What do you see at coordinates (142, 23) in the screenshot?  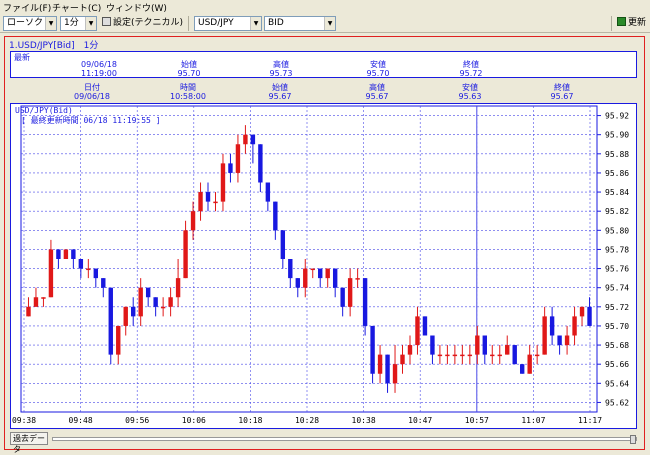 I see `technical-settings-button: 設定(テクニカル)` at bounding box center [142, 23].